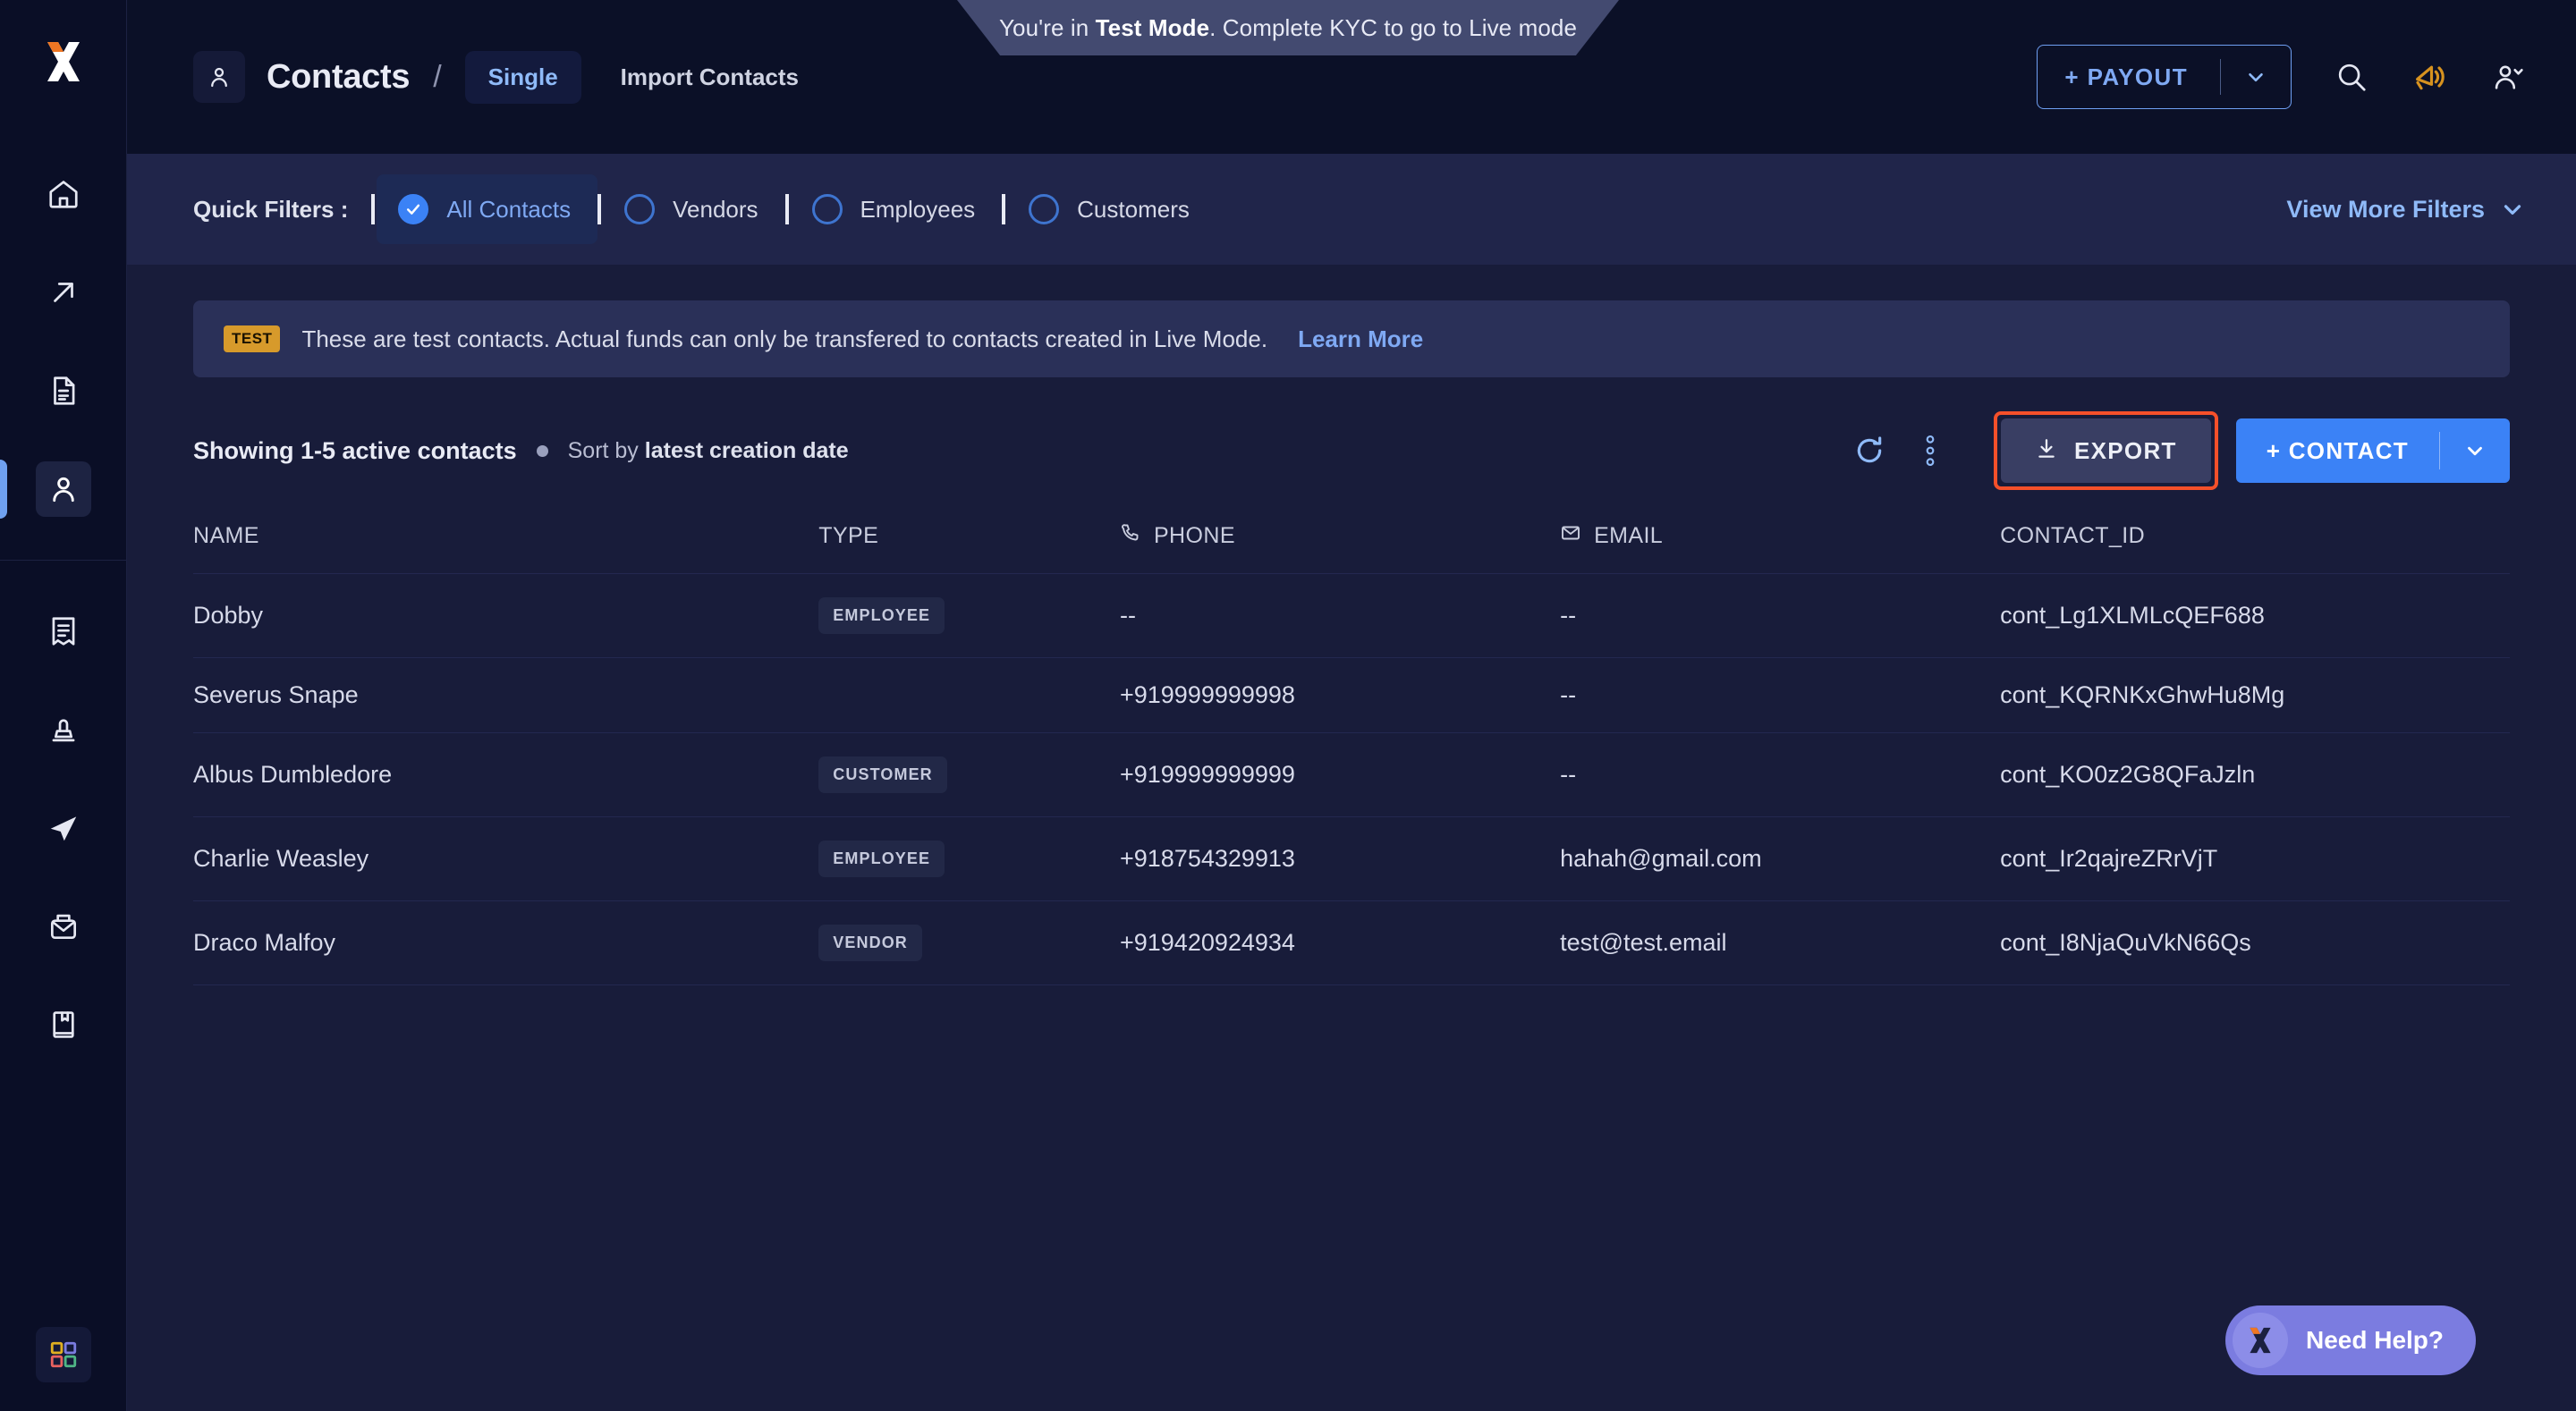  I want to click on sidebar-item-home, so click(63, 194).